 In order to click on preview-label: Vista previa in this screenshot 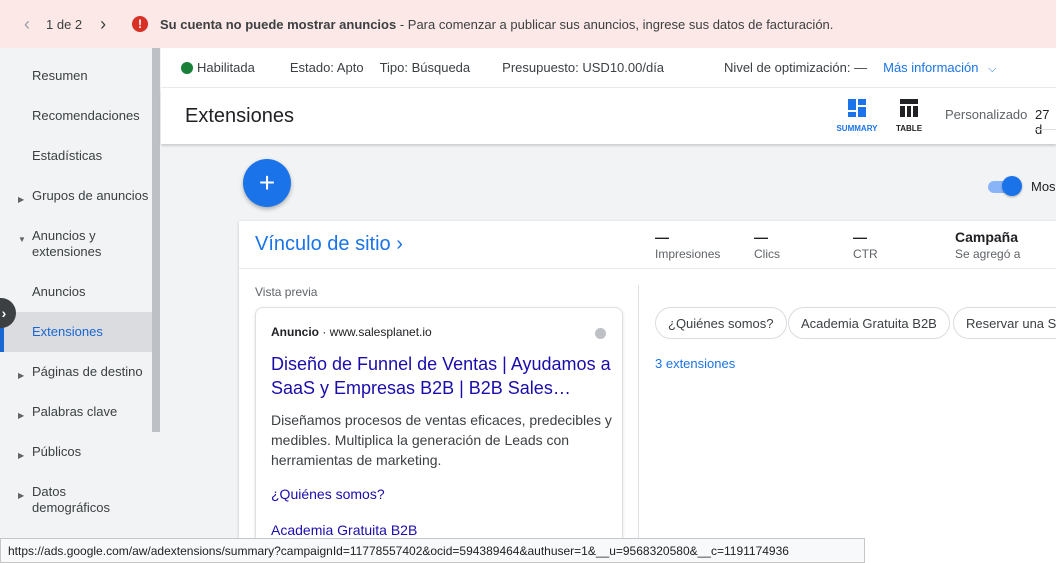, I will do `click(286, 292)`.